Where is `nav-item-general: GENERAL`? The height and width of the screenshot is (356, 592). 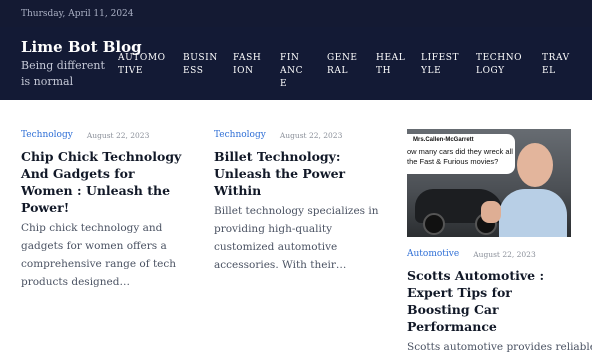 nav-item-general: GENERAL is located at coordinates (344, 65).